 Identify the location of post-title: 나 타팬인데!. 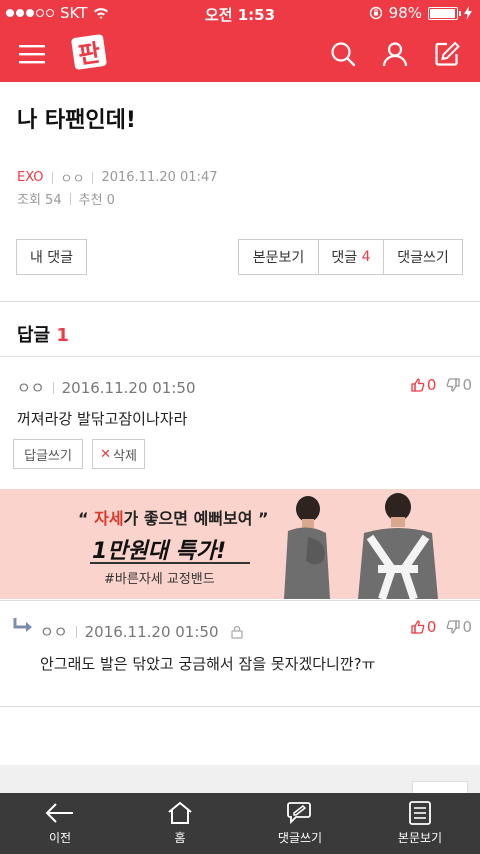
(76, 120).